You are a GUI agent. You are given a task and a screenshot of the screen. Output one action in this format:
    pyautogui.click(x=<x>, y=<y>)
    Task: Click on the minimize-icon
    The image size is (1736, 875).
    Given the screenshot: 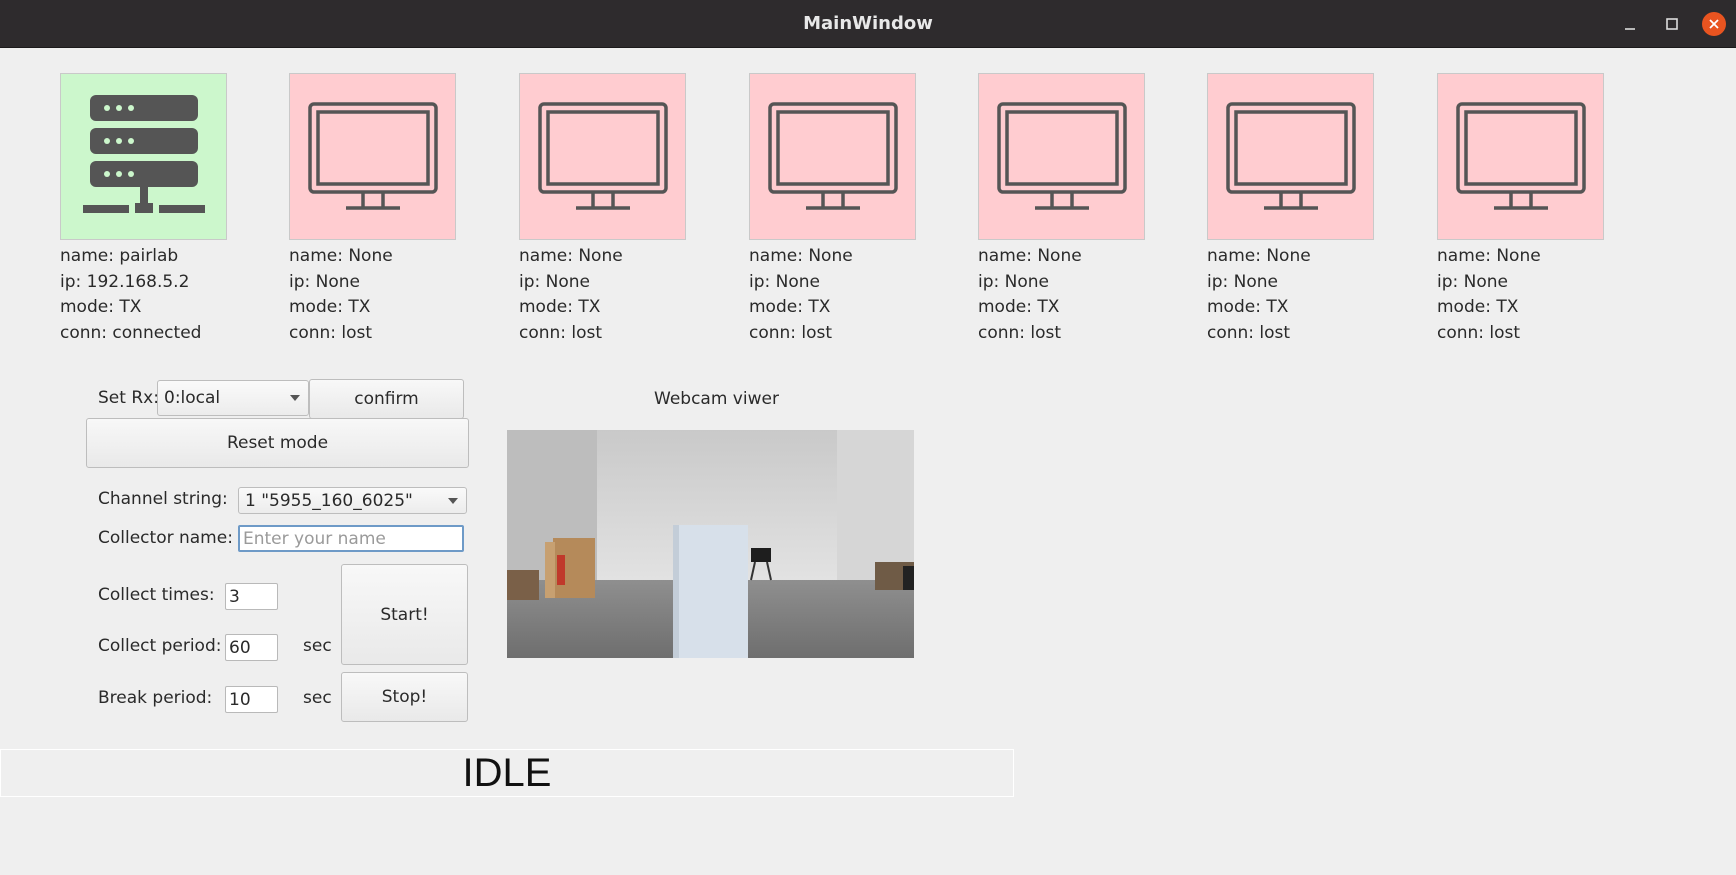 What is the action you would take?
    pyautogui.click(x=1630, y=24)
    